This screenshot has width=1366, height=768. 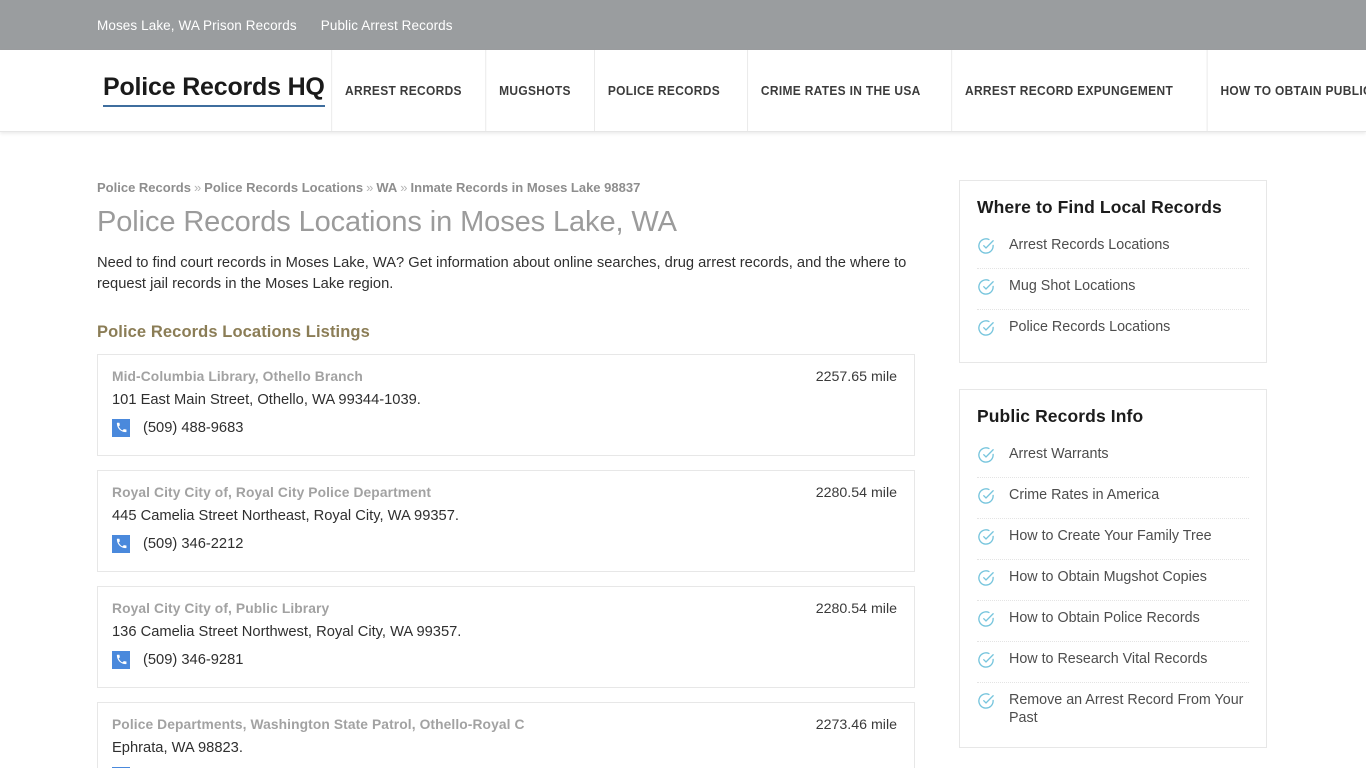 I want to click on logo-container: Police Records HQ, so click(x=162, y=90).